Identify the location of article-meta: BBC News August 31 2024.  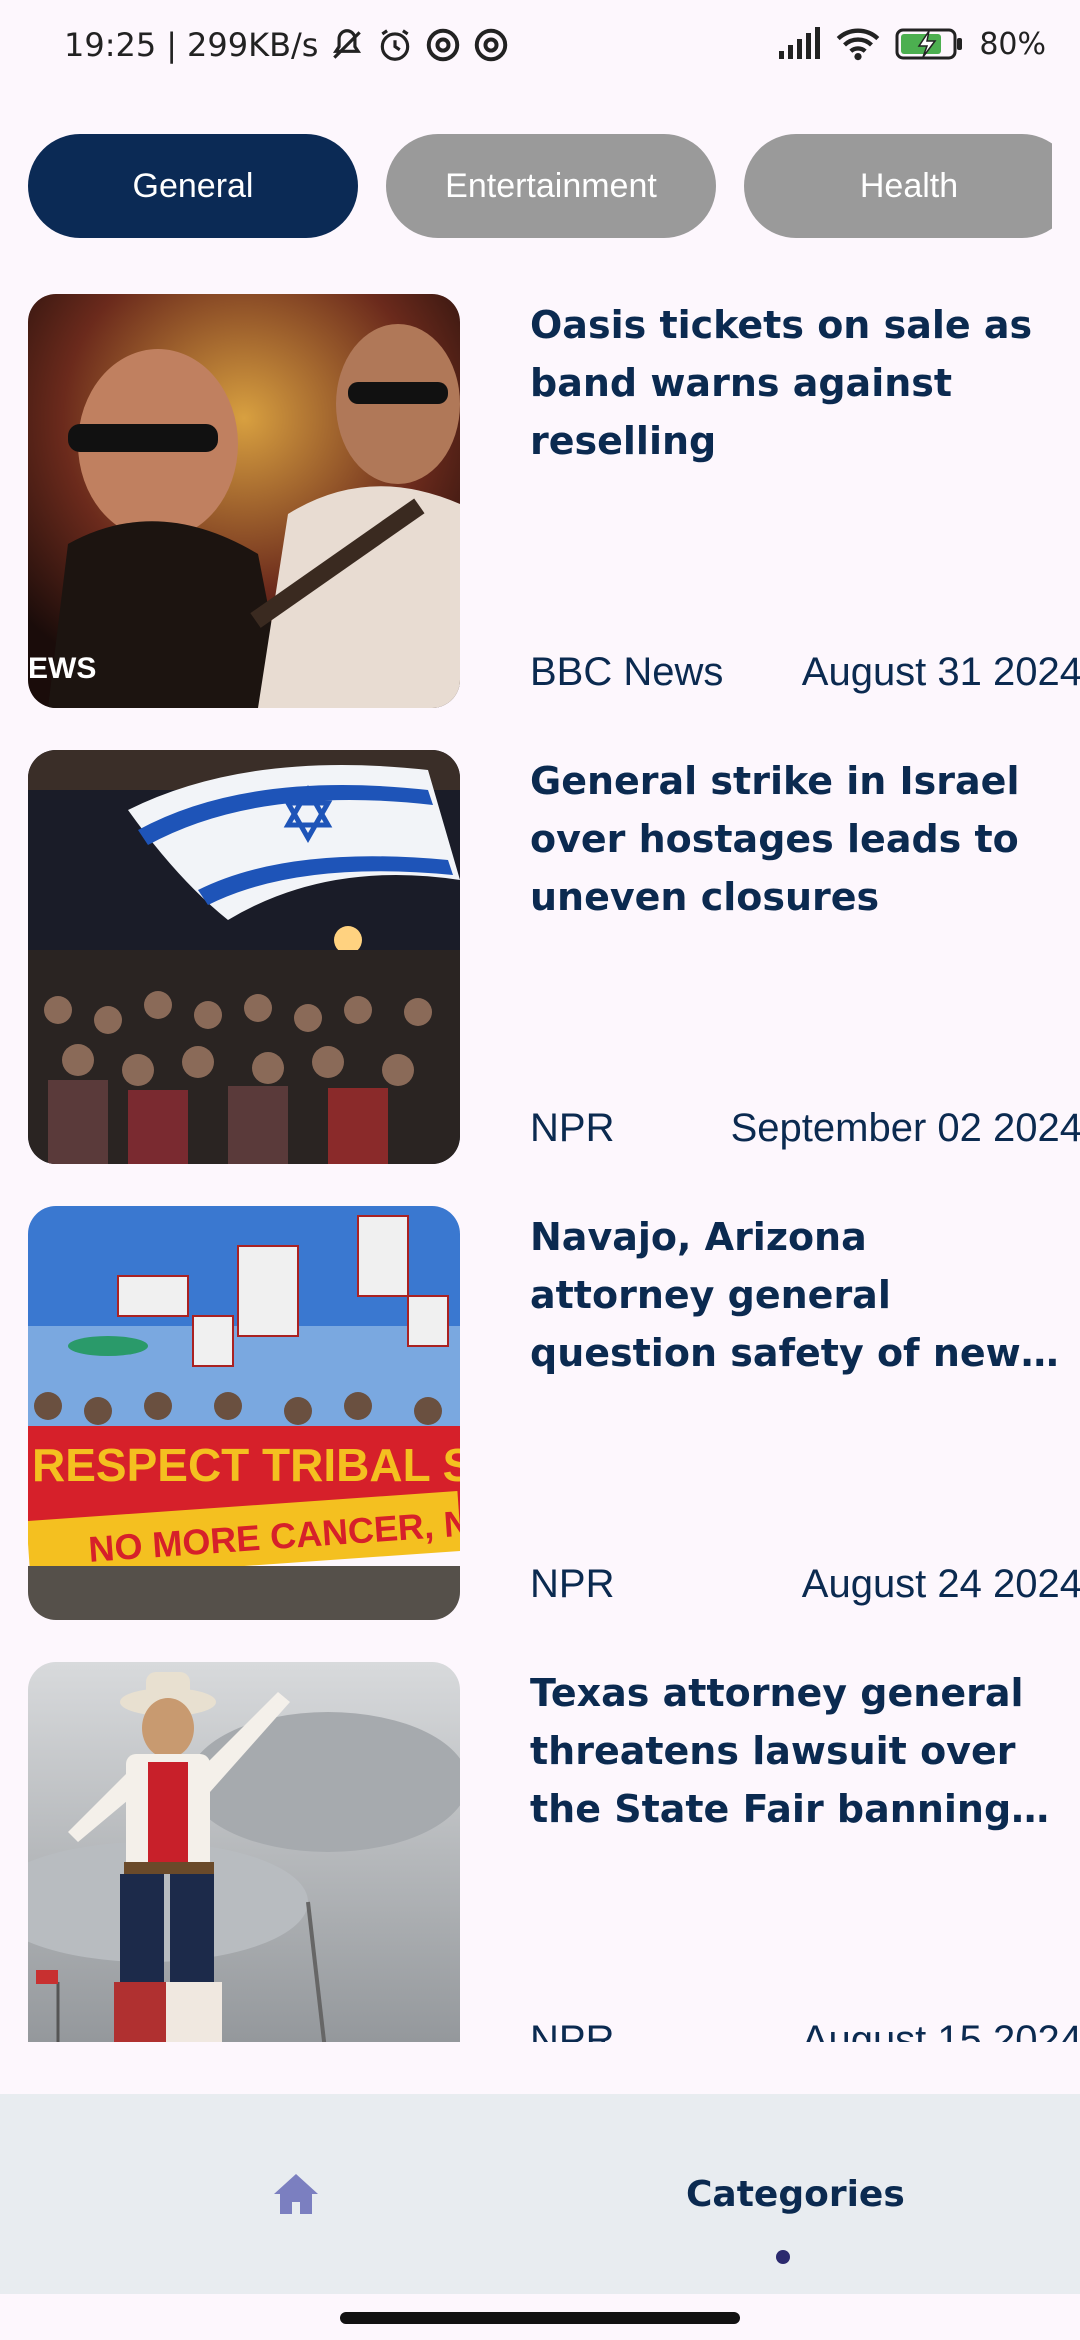
(805, 672).